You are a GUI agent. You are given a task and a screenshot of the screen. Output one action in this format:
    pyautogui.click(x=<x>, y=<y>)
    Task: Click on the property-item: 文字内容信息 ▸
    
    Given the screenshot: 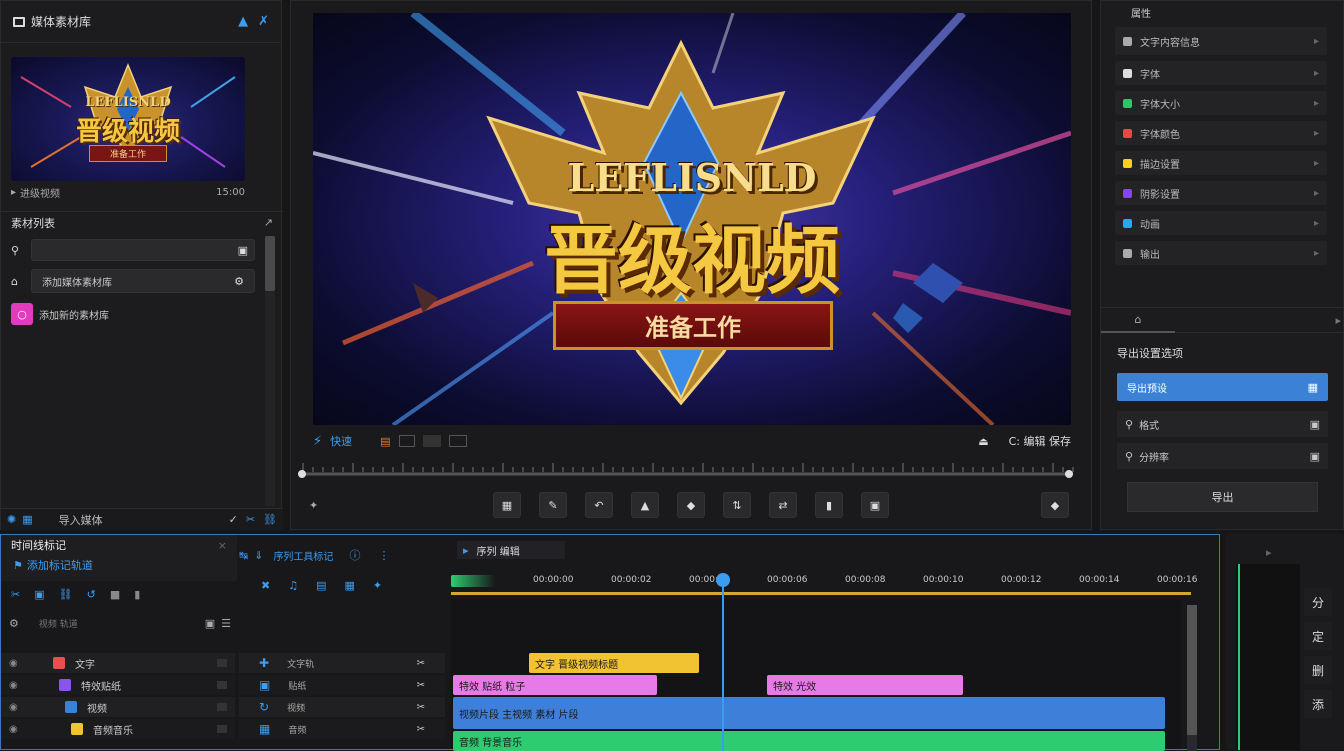 What is the action you would take?
    pyautogui.click(x=1221, y=41)
    